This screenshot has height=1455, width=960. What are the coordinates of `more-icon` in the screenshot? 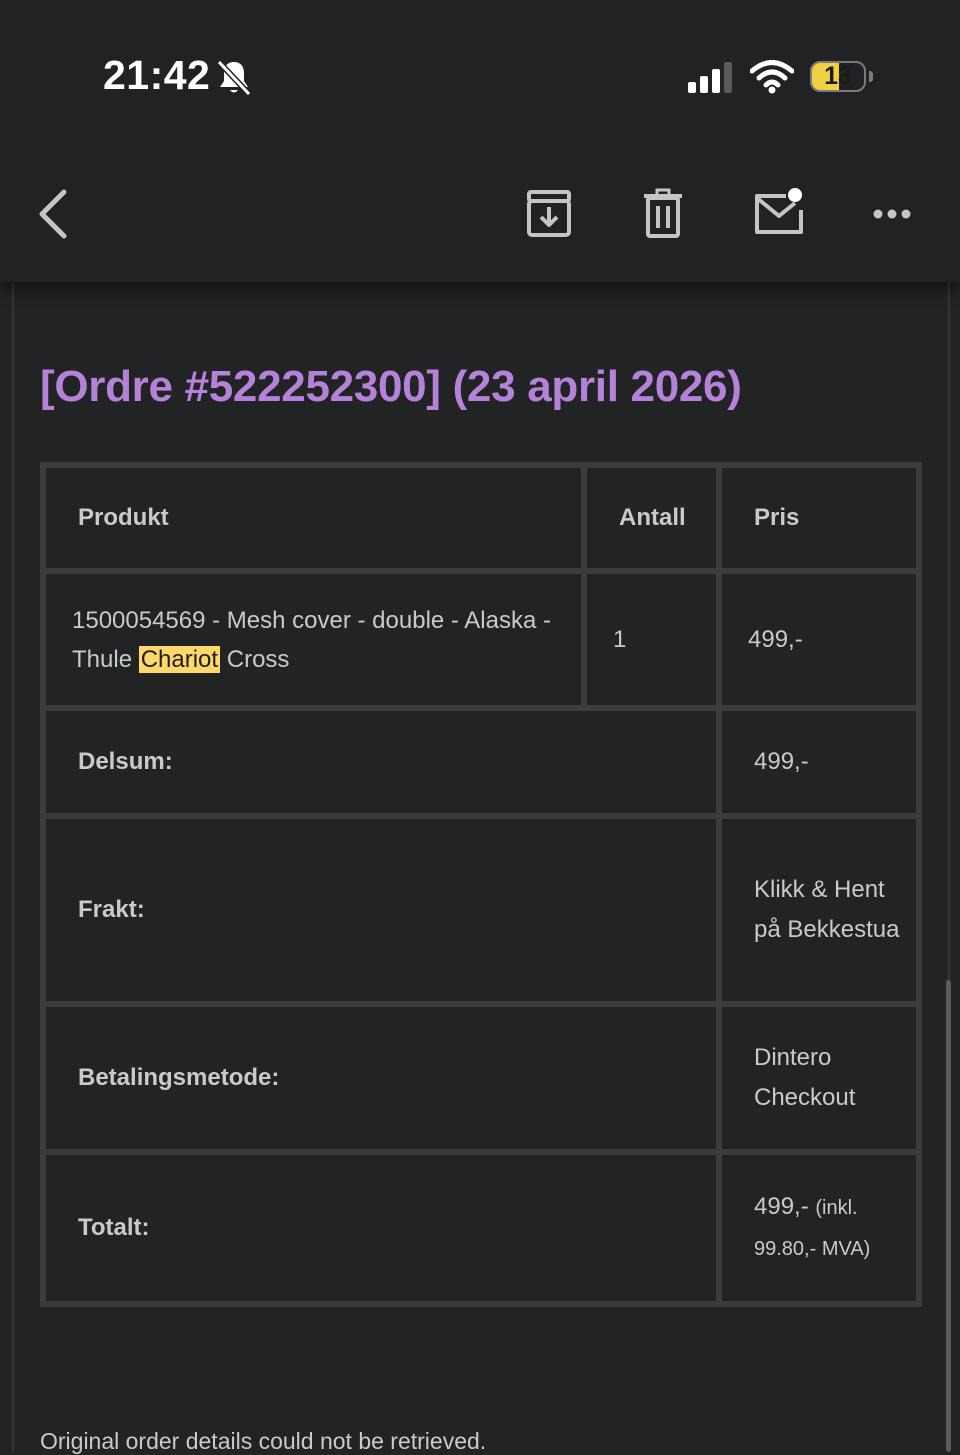 It's located at (892, 214).